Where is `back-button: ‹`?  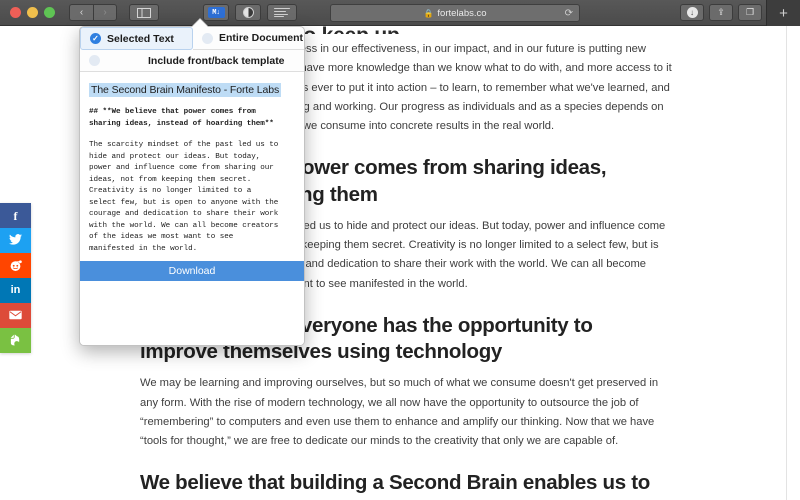
back-button: ‹ is located at coordinates (81, 12).